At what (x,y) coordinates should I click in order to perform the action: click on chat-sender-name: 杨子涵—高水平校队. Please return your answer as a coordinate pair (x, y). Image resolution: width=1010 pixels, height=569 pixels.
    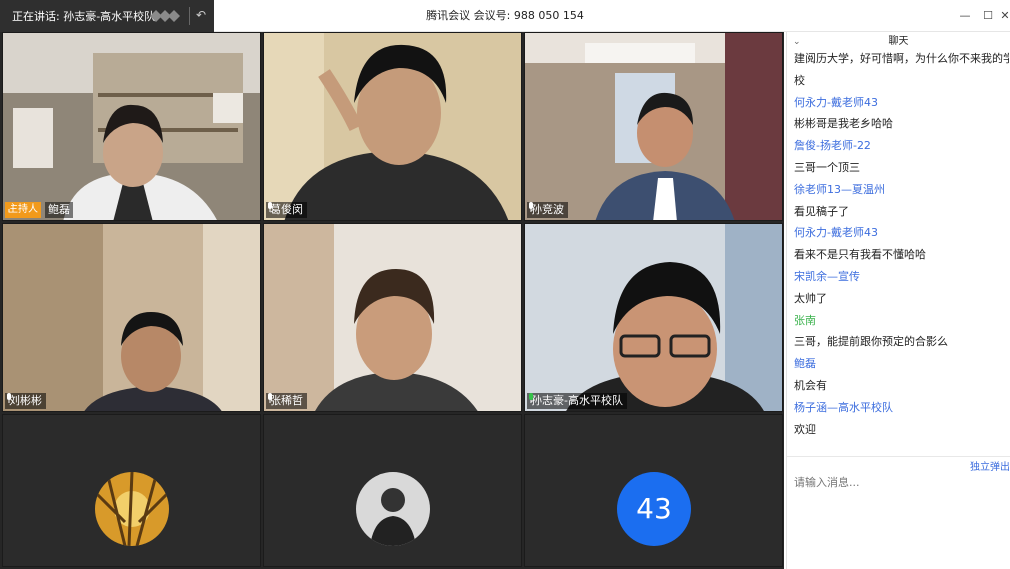
    Looking at the image, I should click on (901, 408).